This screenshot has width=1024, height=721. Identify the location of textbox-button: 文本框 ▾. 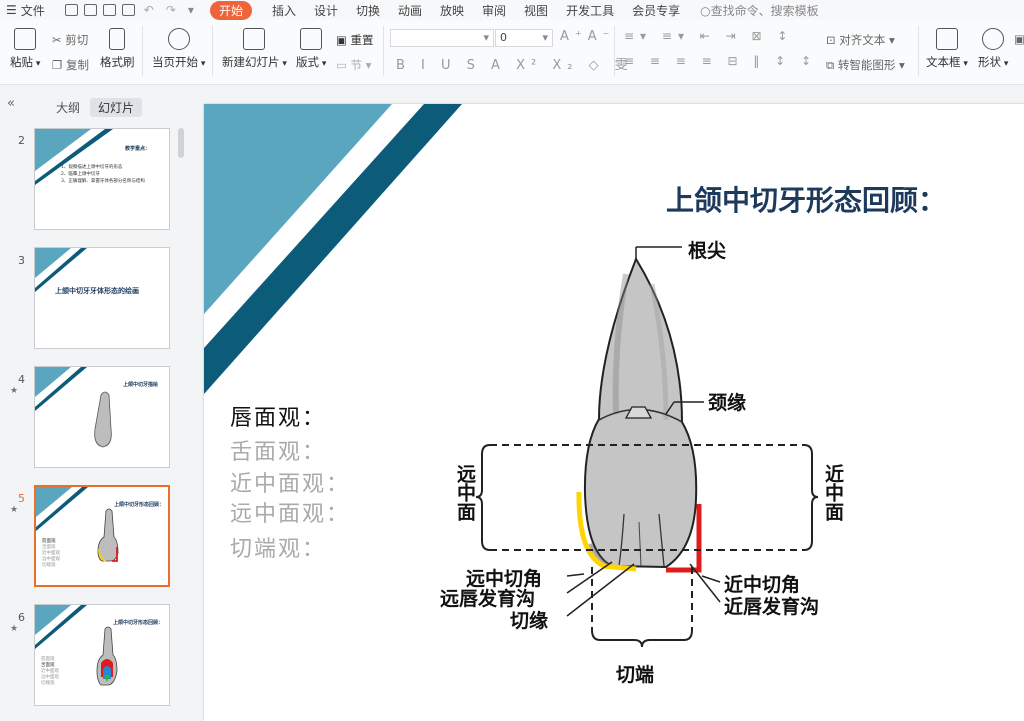
(947, 49).